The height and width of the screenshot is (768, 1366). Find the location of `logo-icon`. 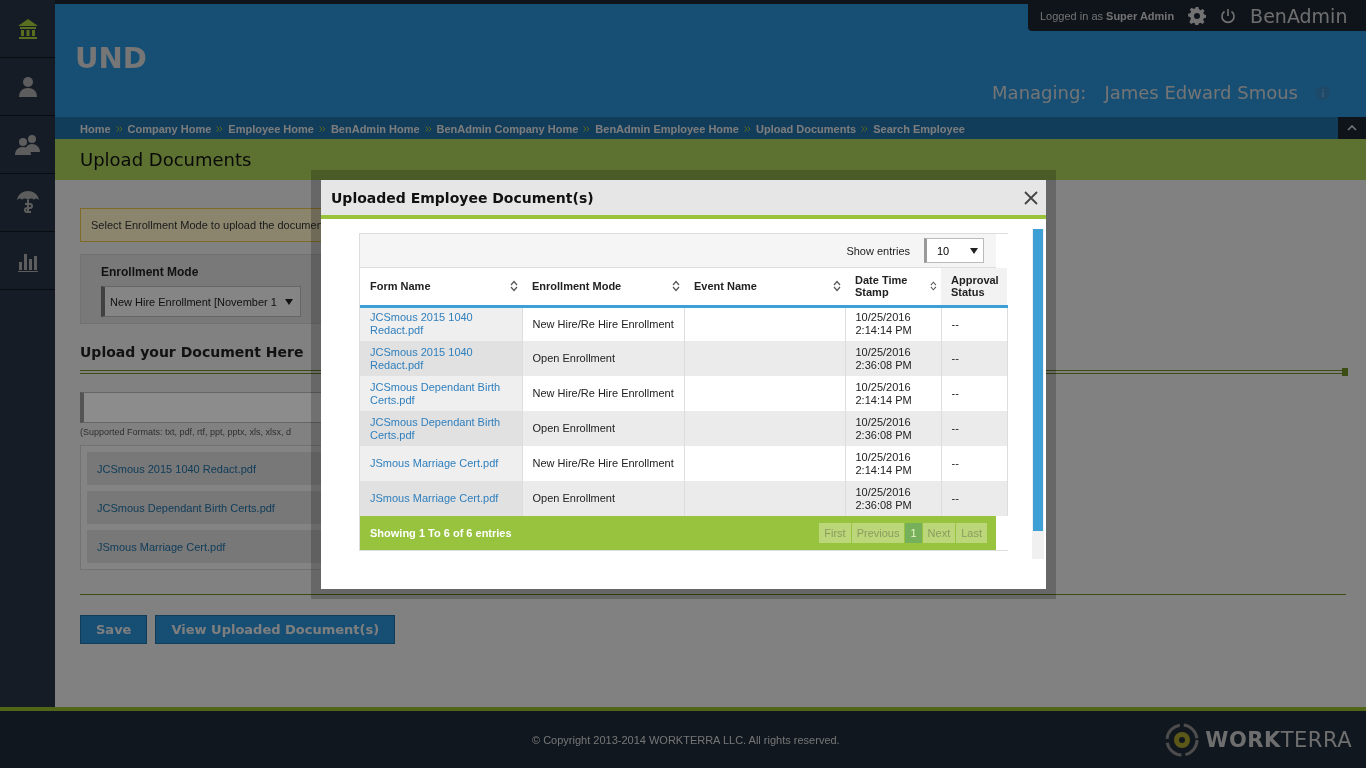

logo-icon is located at coordinates (1182, 739).